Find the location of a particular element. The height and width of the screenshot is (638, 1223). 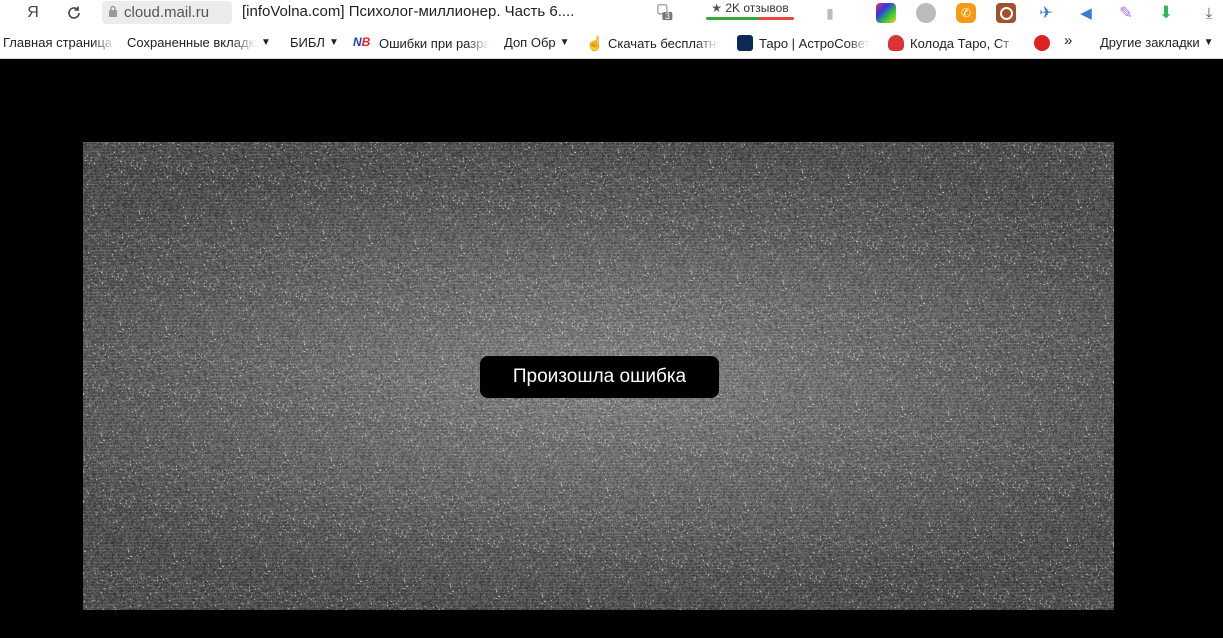

bookmark-label: Ошибки при разработке is located at coordinates (434, 43).